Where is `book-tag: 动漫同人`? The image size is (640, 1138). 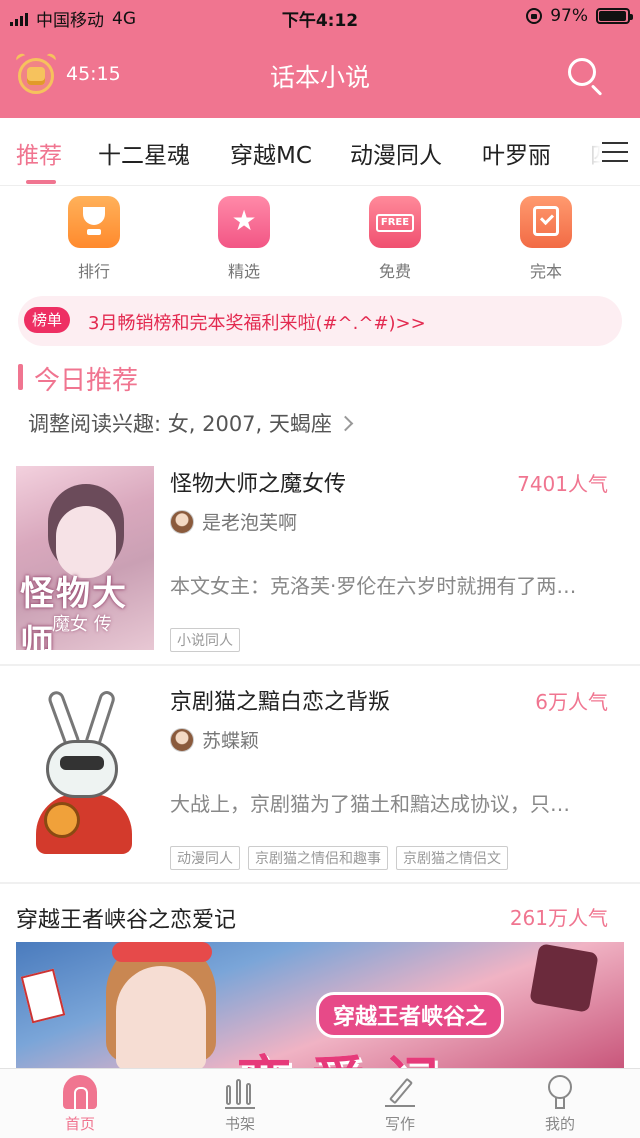 book-tag: 动漫同人 is located at coordinates (205, 858).